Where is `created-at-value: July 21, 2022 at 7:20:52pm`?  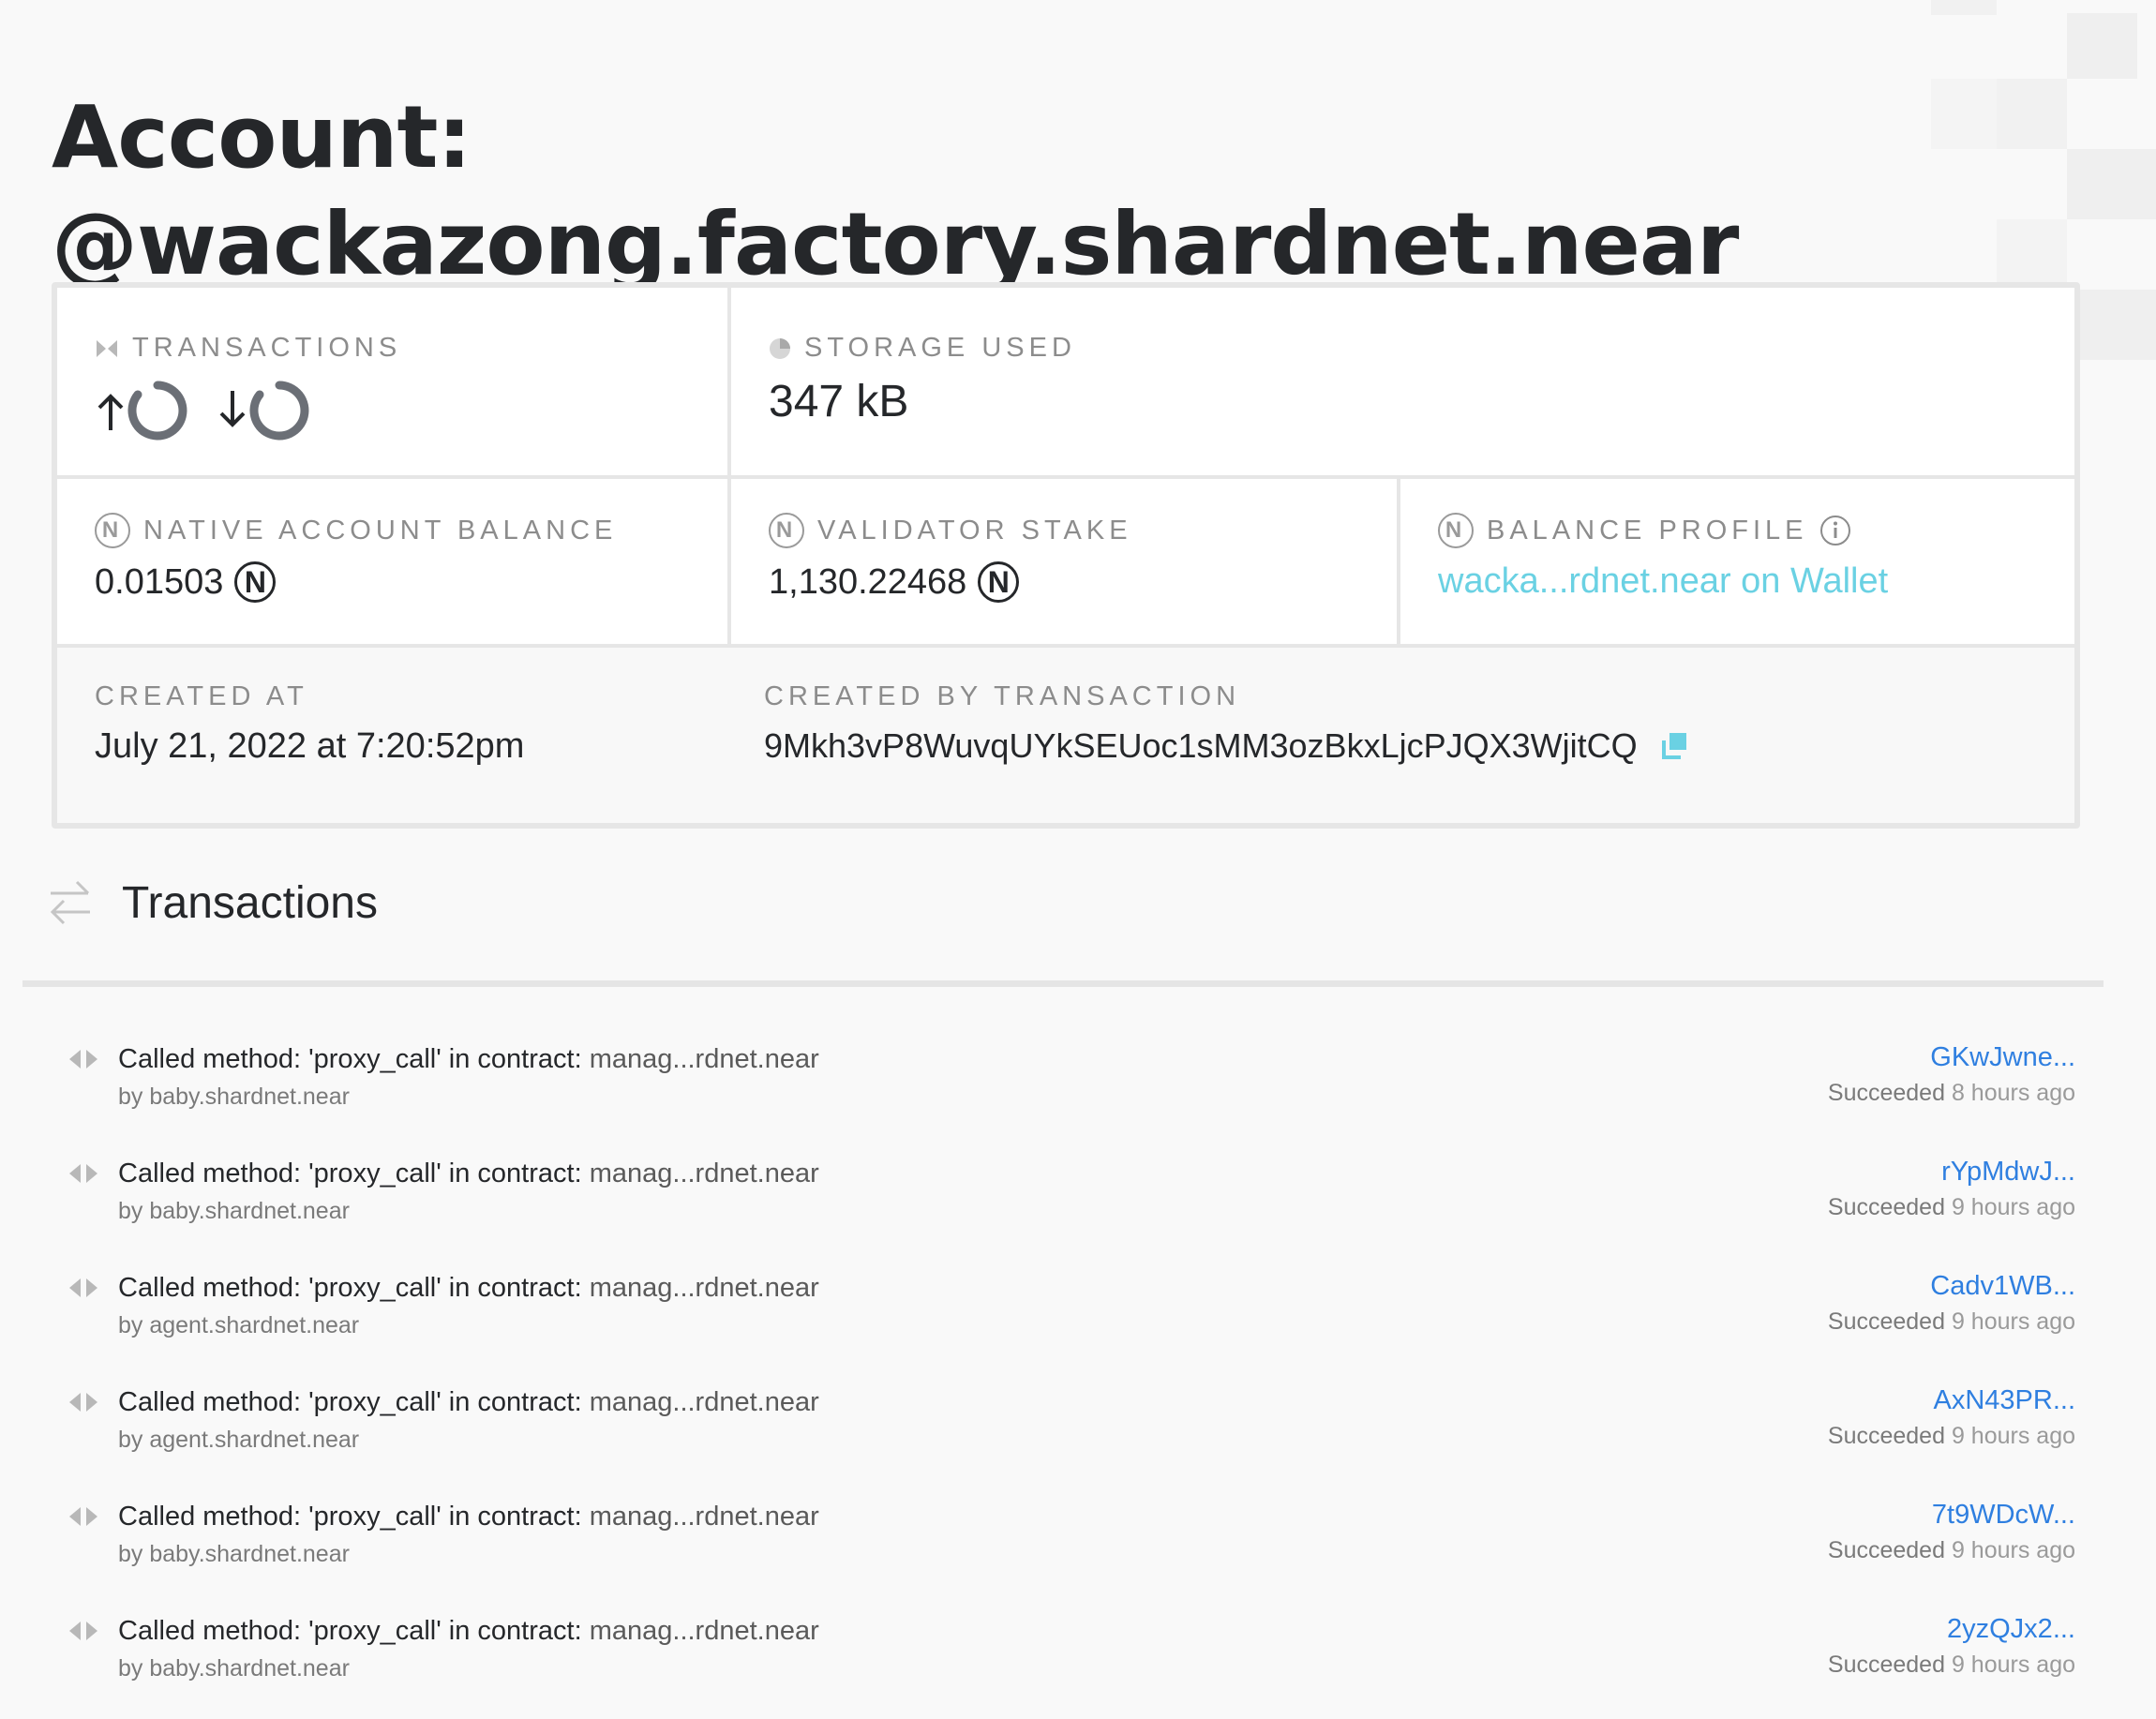 created-at-value: July 21, 2022 at 7:20:52pm is located at coordinates (310, 746).